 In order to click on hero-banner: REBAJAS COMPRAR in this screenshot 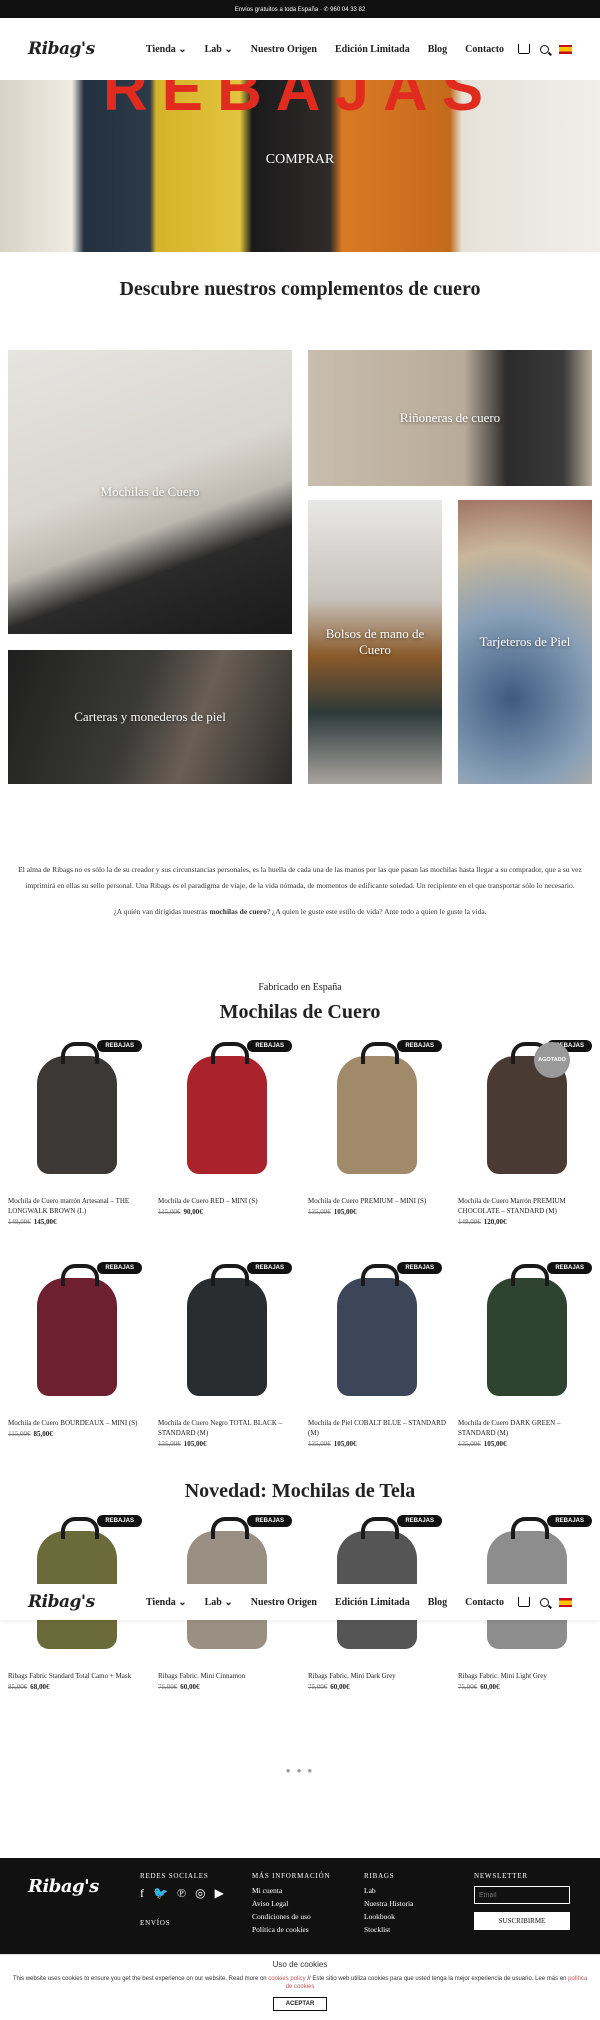, I will do `click(300, 166)`.